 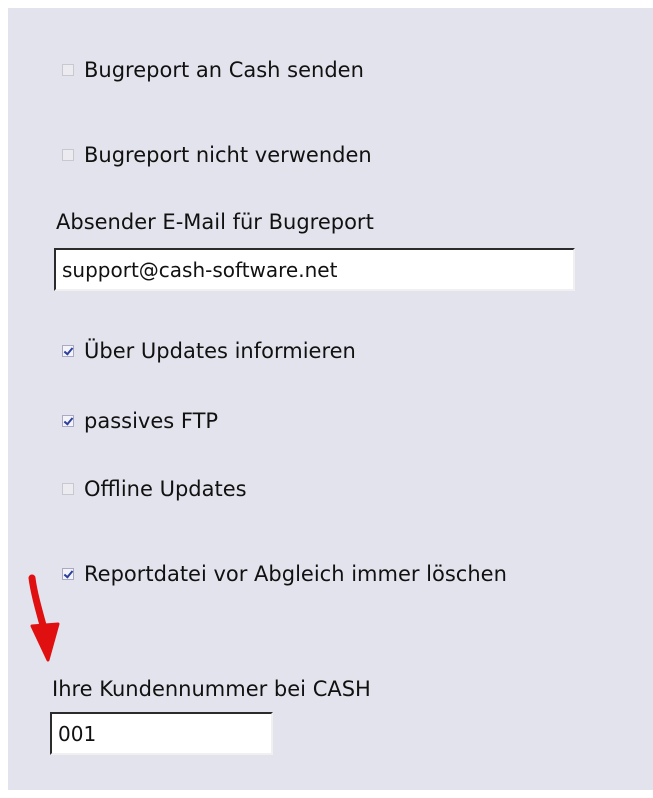 I want to click on bugreport-send-label: Bugreport an Cash senden, so click(x=224, y=70).